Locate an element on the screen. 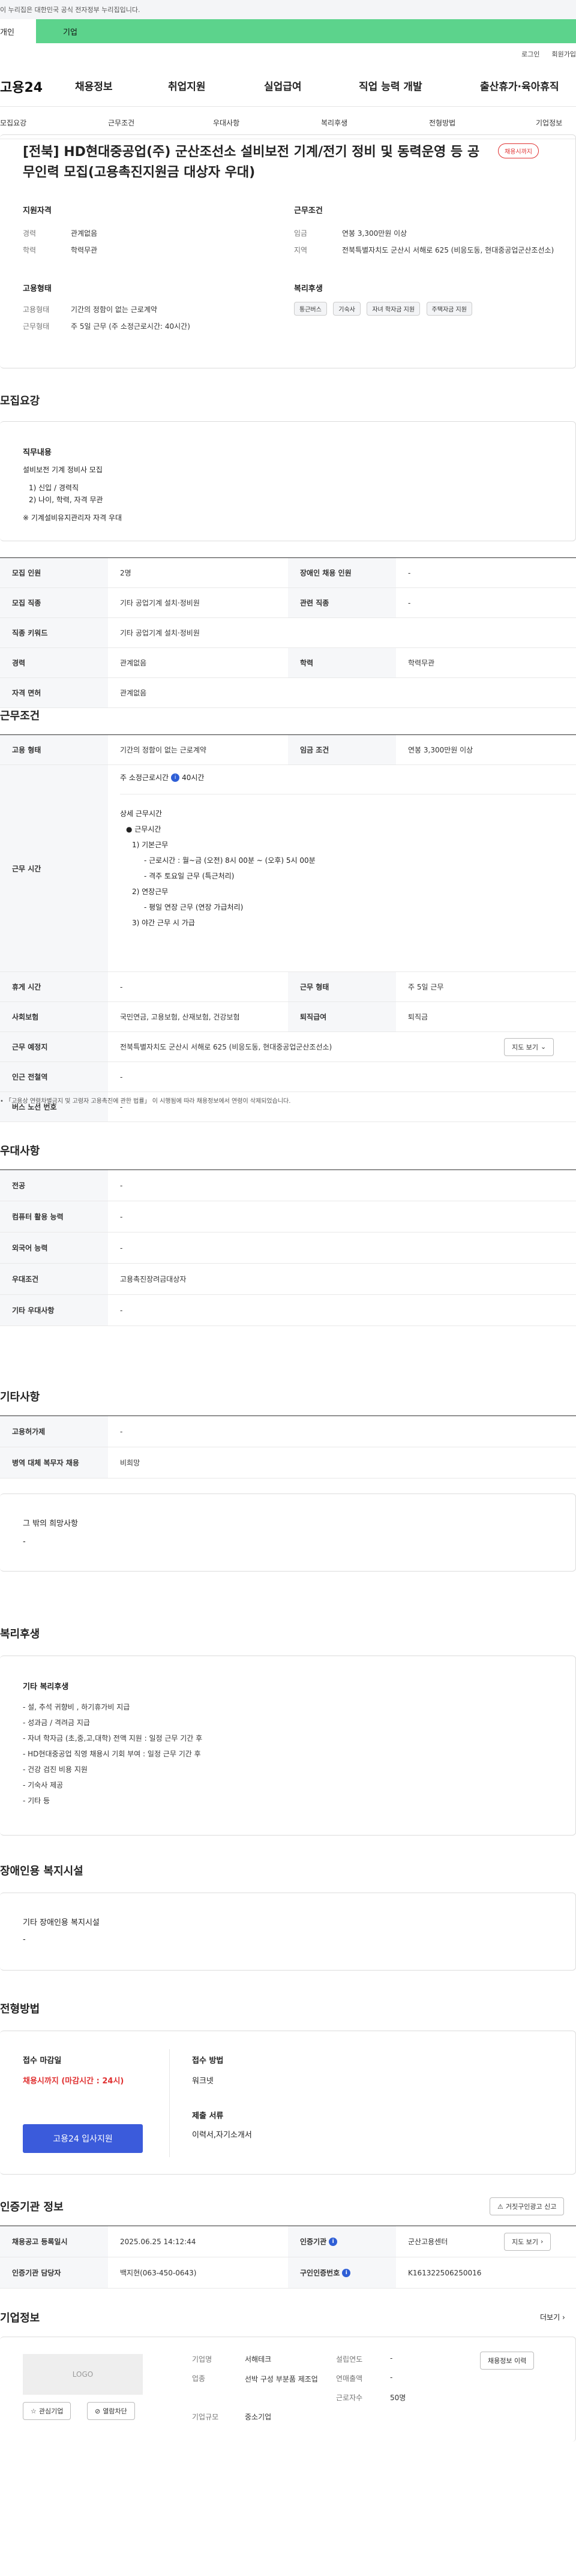 The height and width of the screenshot is (2576, 576). login-link: 로그인 is located at coordinates (530, 54).